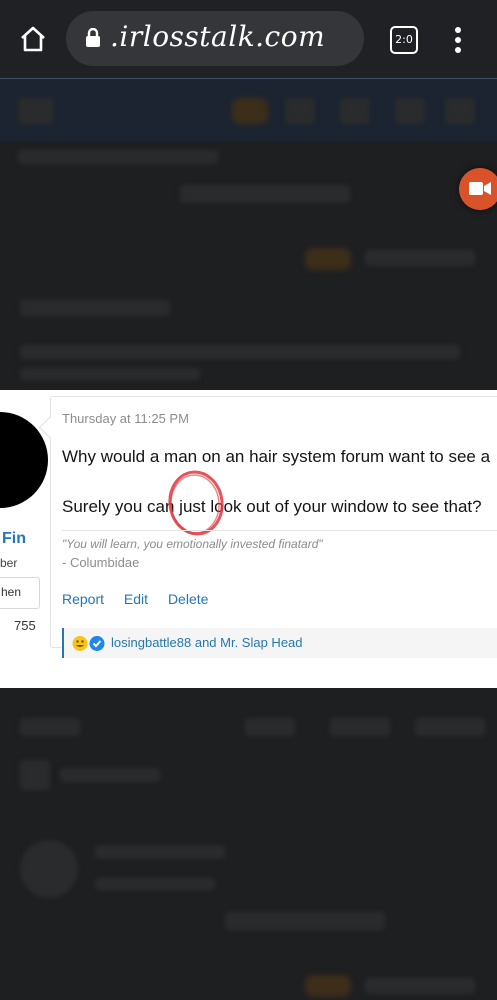 The width and height of the screenshot is (497, 1000). What do you see at coordinates (13, 539) in the screenshot?
I see `username: Fin` at bounding box center [13, 539].